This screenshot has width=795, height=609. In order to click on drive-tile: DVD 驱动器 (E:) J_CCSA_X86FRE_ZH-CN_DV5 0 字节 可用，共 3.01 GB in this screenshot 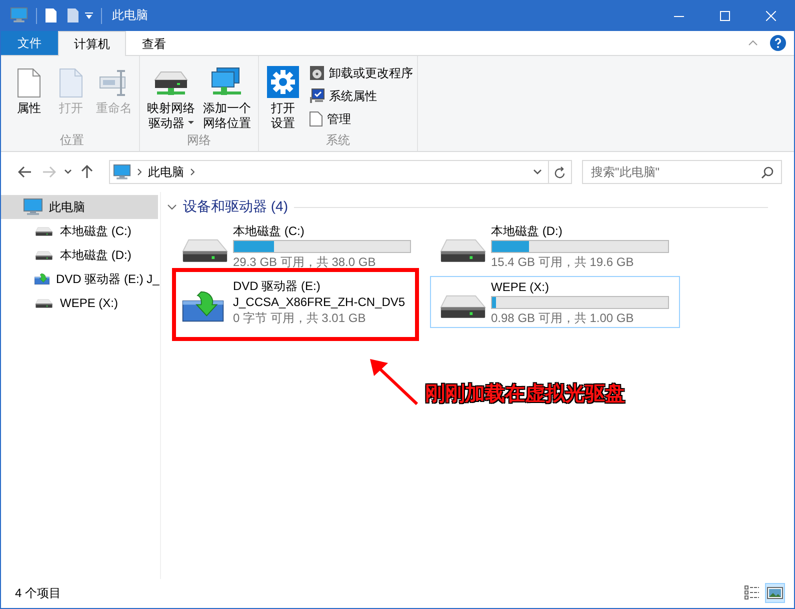, I will do `click(297, 302)`.